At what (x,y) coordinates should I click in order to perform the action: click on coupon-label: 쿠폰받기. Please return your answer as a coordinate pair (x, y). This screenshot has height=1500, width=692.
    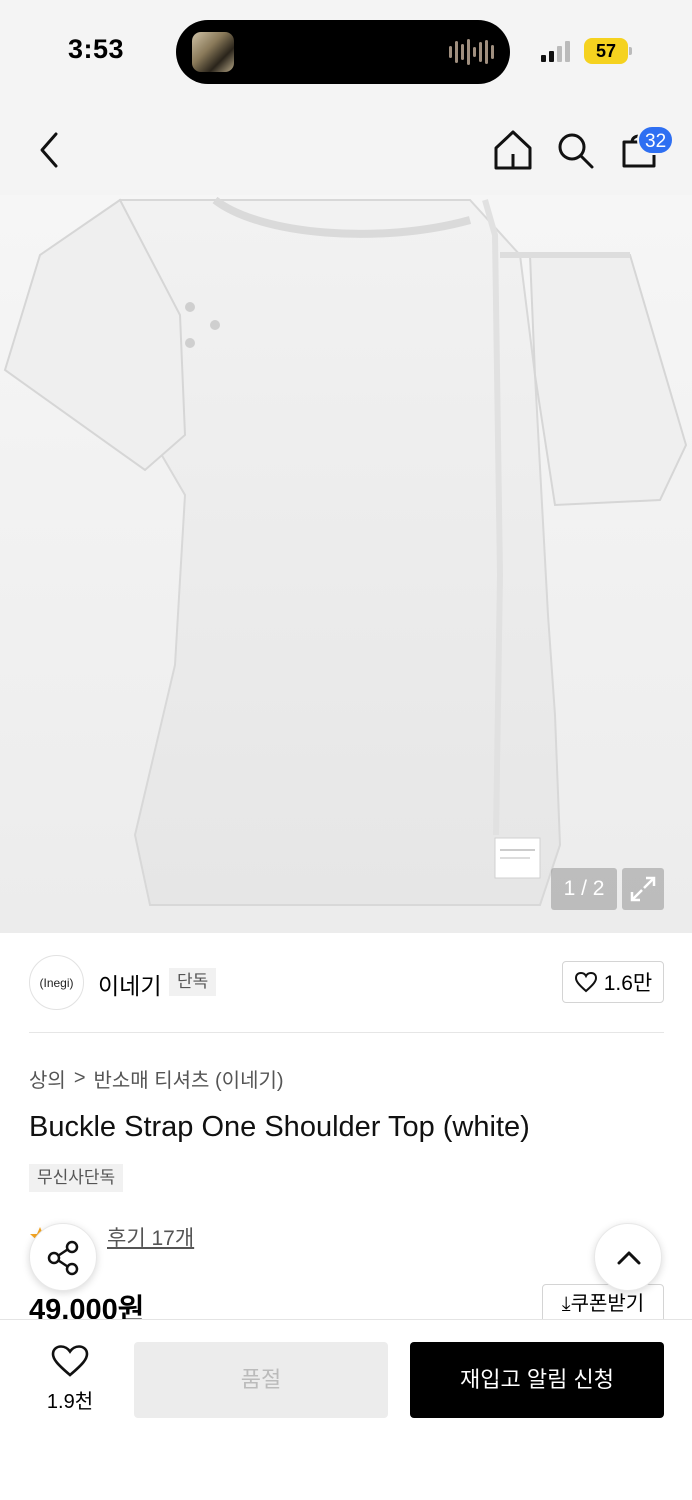
    Looking at the image, I should click on (607, 1304).